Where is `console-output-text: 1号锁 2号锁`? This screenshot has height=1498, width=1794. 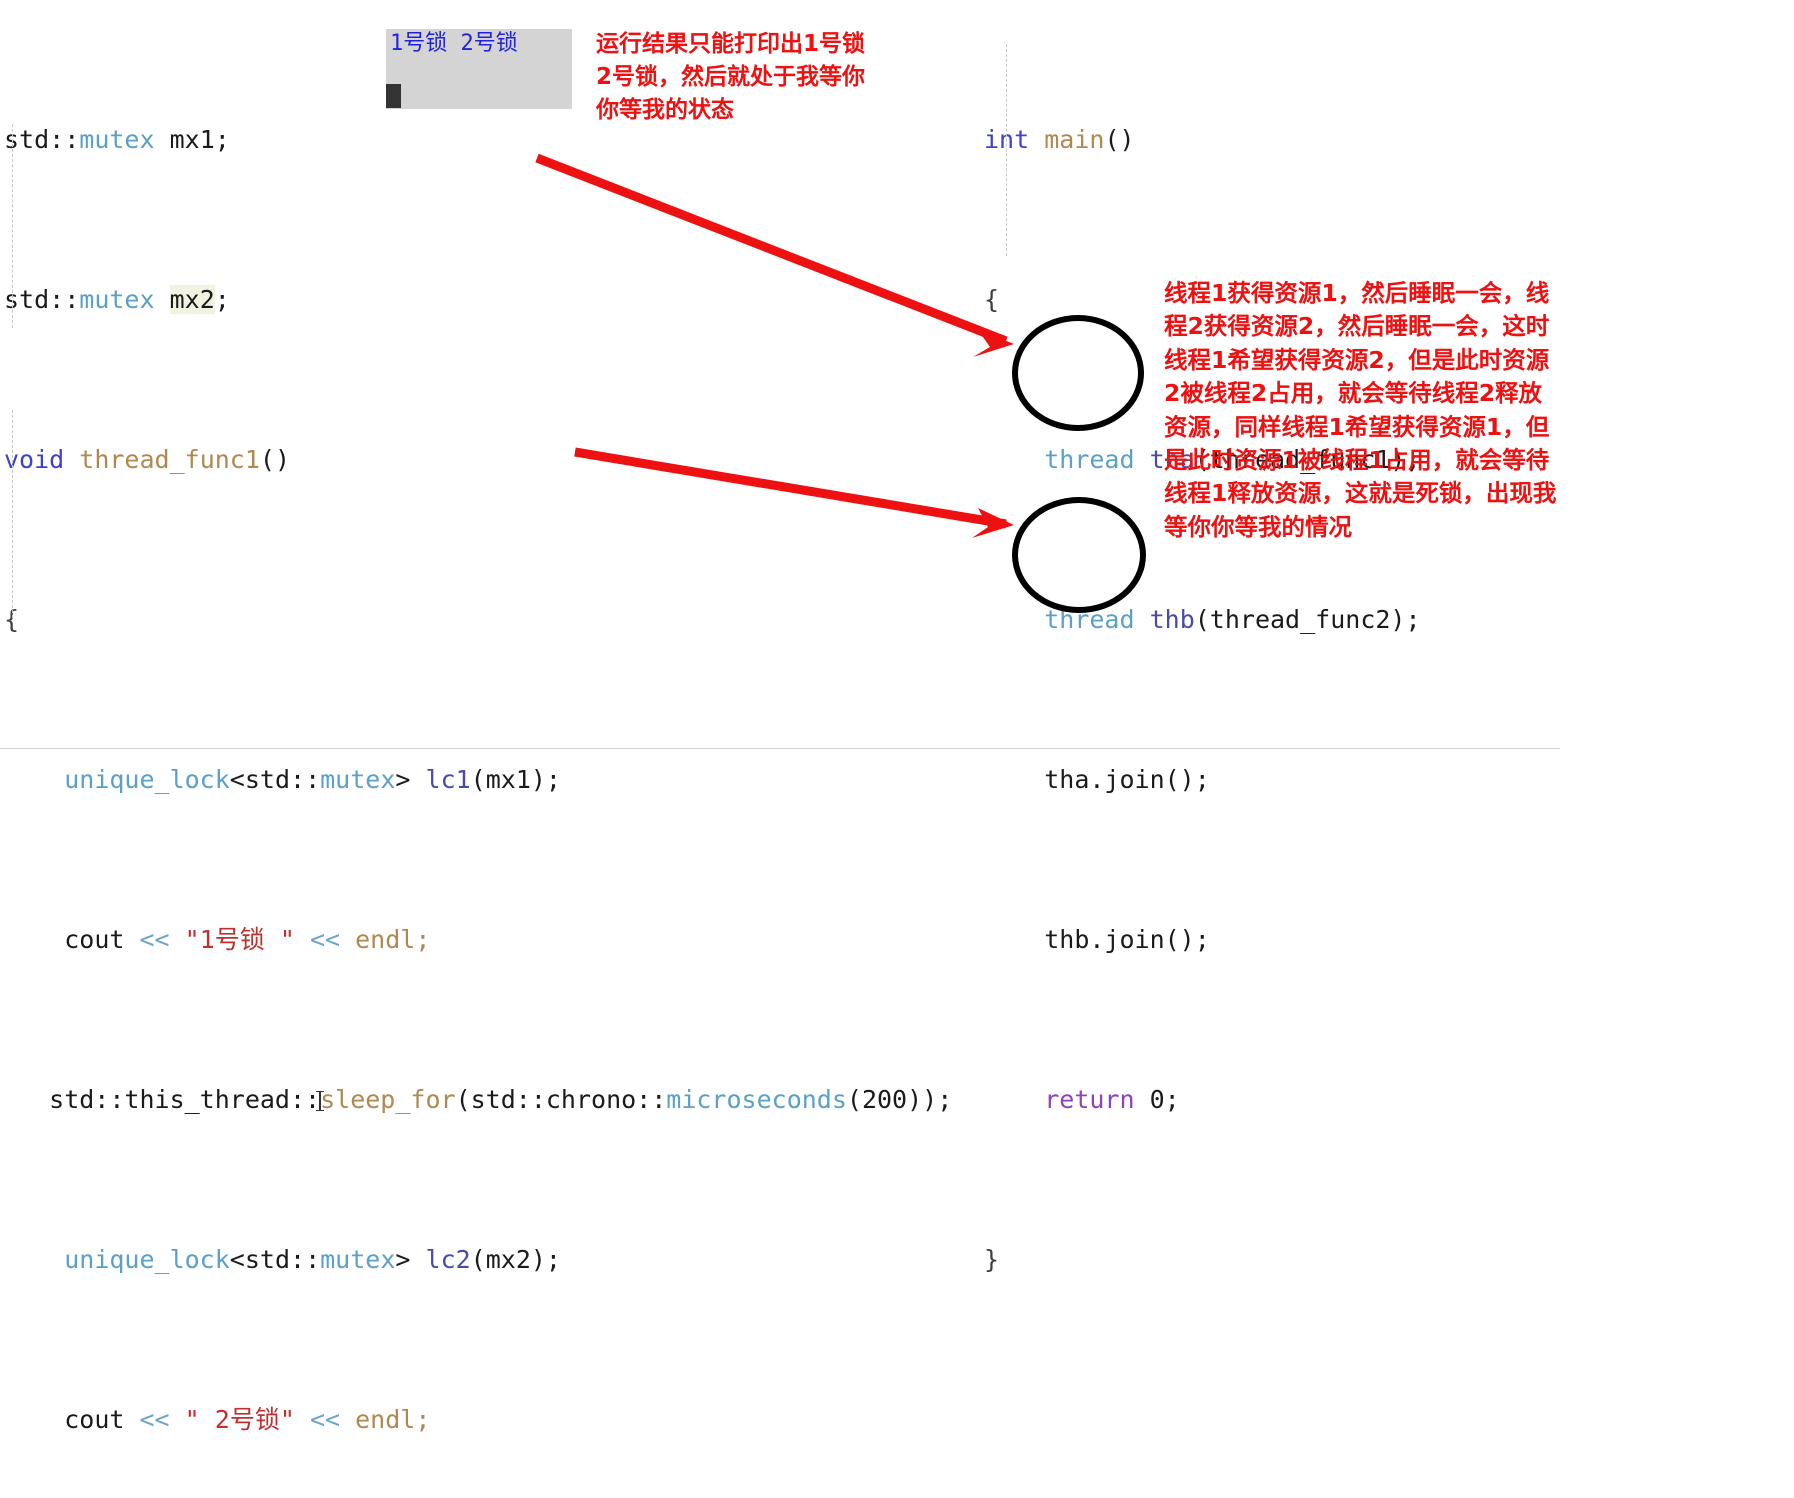 console-output-text: 1号锁 2号锁 is located at coordinates (454, 43).